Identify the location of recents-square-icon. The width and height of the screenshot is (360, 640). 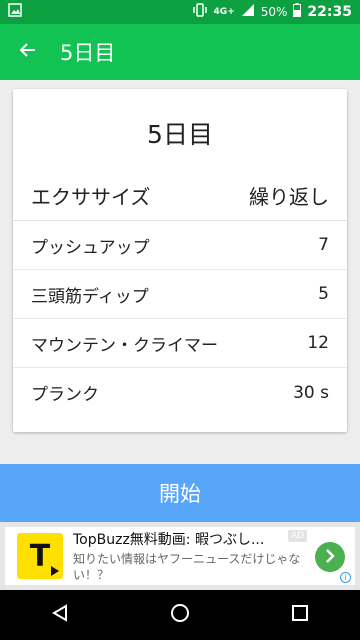
(300, 615).